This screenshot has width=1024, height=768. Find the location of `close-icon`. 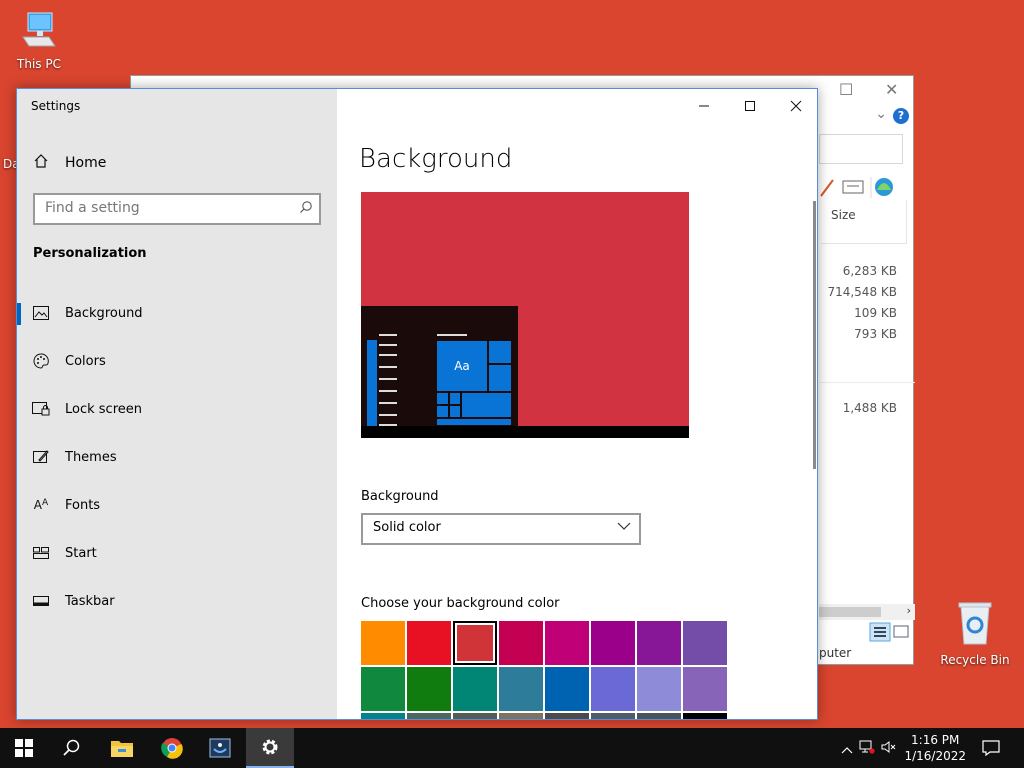

close-icon is located at coordinates (796, 106).